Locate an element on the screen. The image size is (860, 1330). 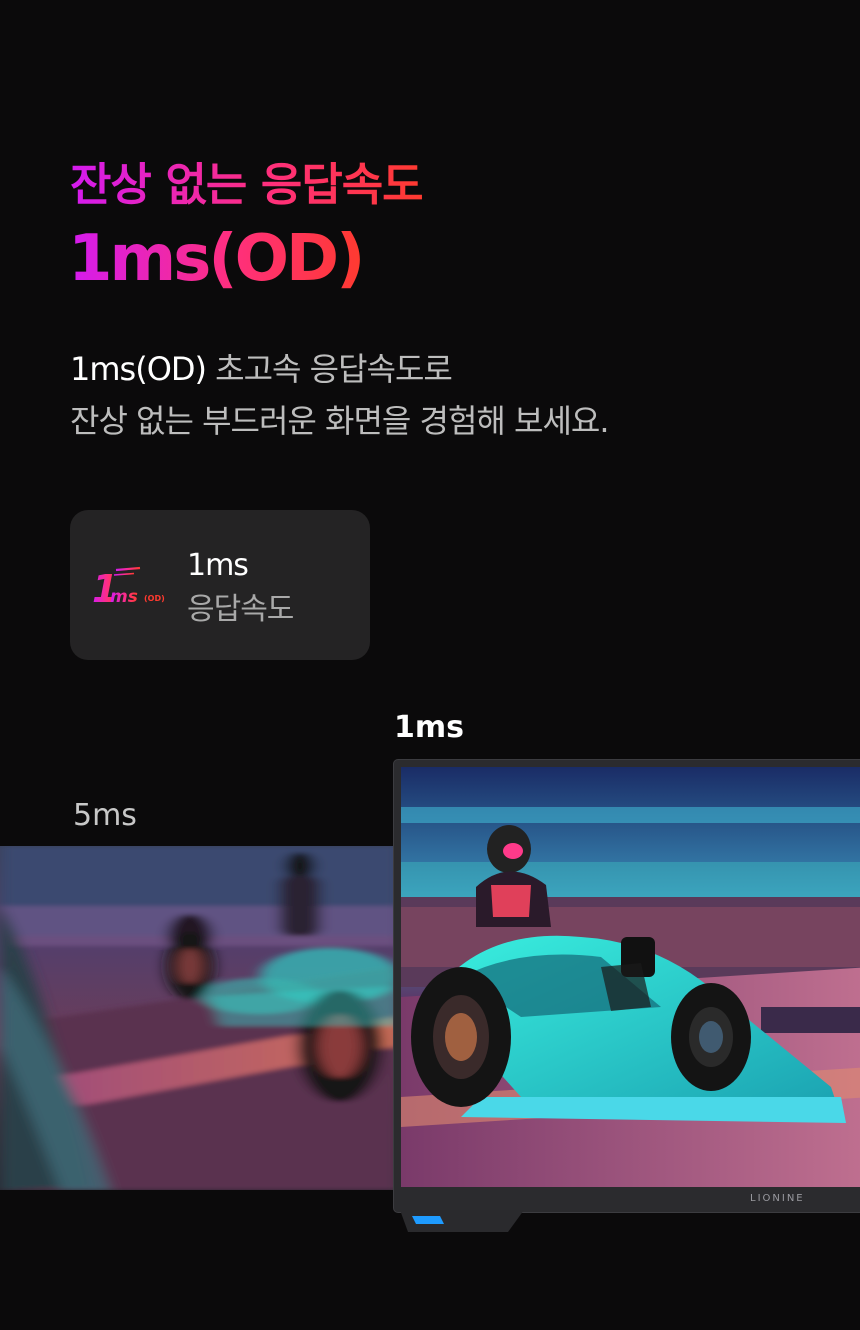
description-line2: 잔상 없는 부드러운 화면을 경험해 보세요. is located at coordinates (340, 421).